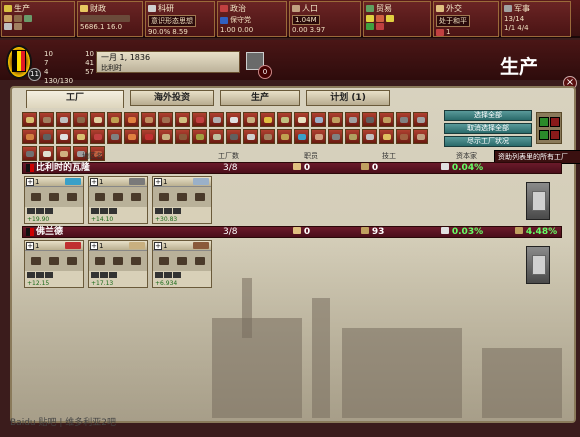 The height and width of the screenshot is (437, 580). I want to click on politics-tab: 政治 保守党 1.00 0.00, so click(252, 19).